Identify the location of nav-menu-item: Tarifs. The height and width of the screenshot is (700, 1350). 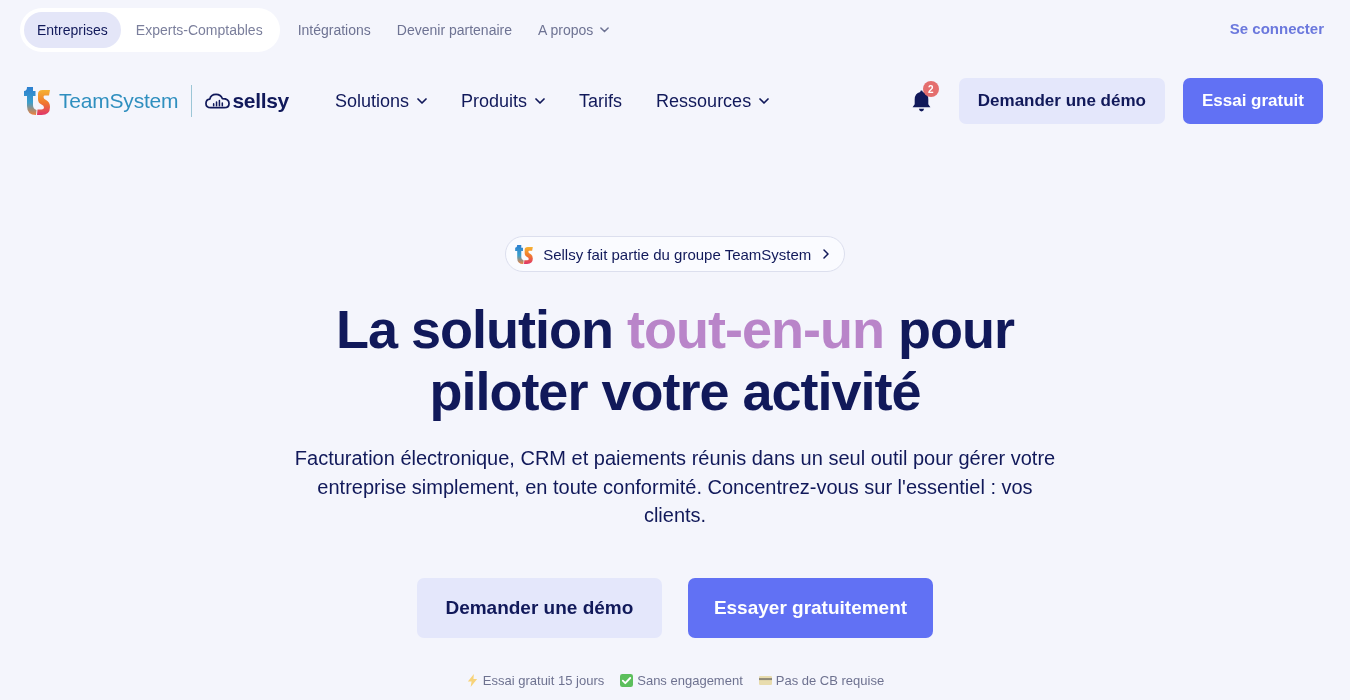
(601, 101).